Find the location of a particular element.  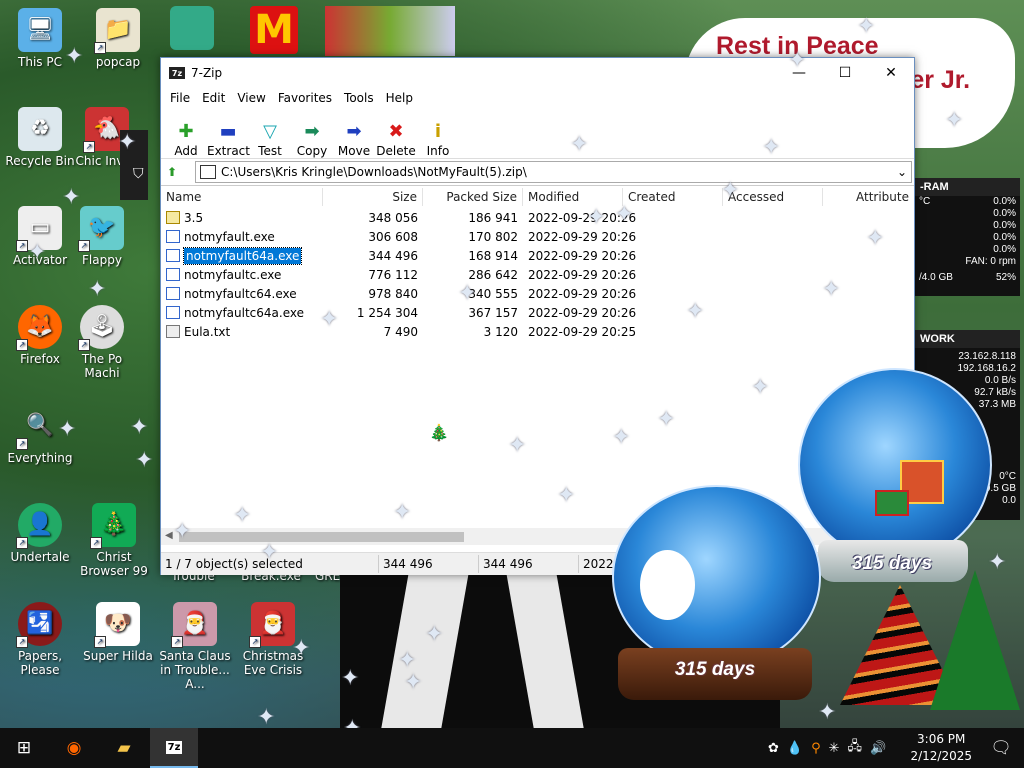

gadget-fan: FAN: 0 rpm is located at coordinates (990, 261).